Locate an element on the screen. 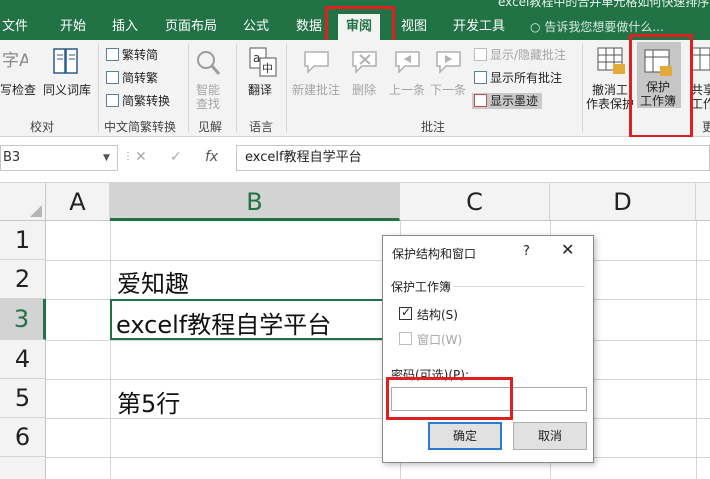 This screenshot has width=710, height=479. simp-trad-convert-button: 简繁转换 is located at coordinates (138, 101).